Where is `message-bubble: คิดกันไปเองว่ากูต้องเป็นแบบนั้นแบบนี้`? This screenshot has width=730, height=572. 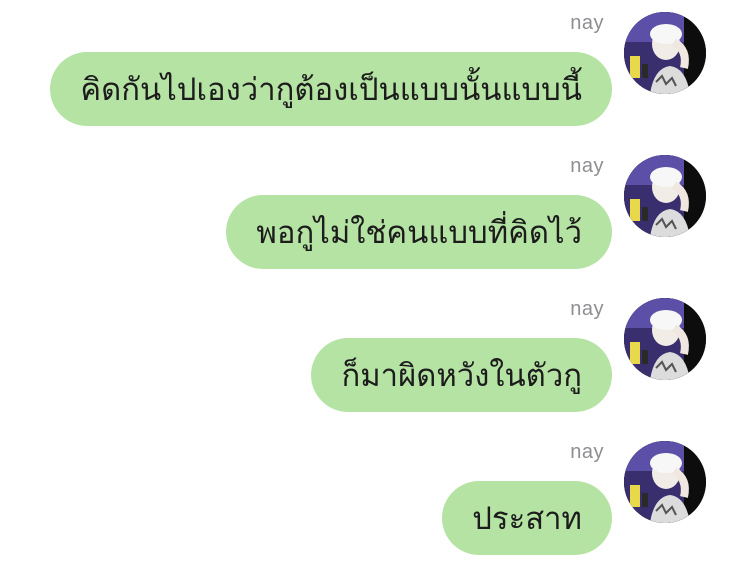
message-bubble: คิดกันไปเองว่ากูต้องเป็นแบบนั้นแบบนี้ is located at coordinates (331, 89).